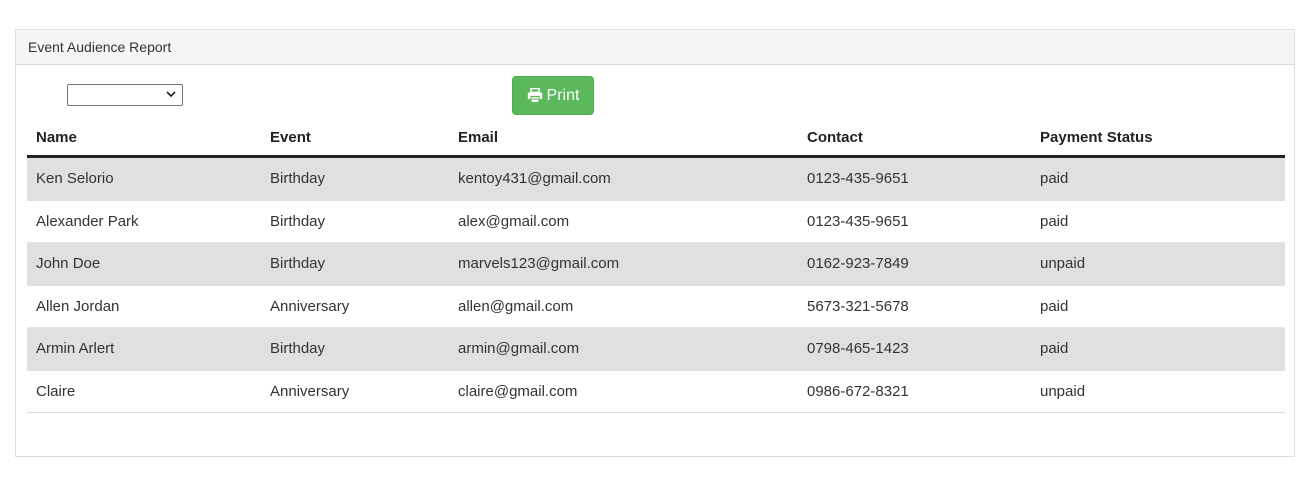  I want to click on cell-name: Claire, so click(144, 391).